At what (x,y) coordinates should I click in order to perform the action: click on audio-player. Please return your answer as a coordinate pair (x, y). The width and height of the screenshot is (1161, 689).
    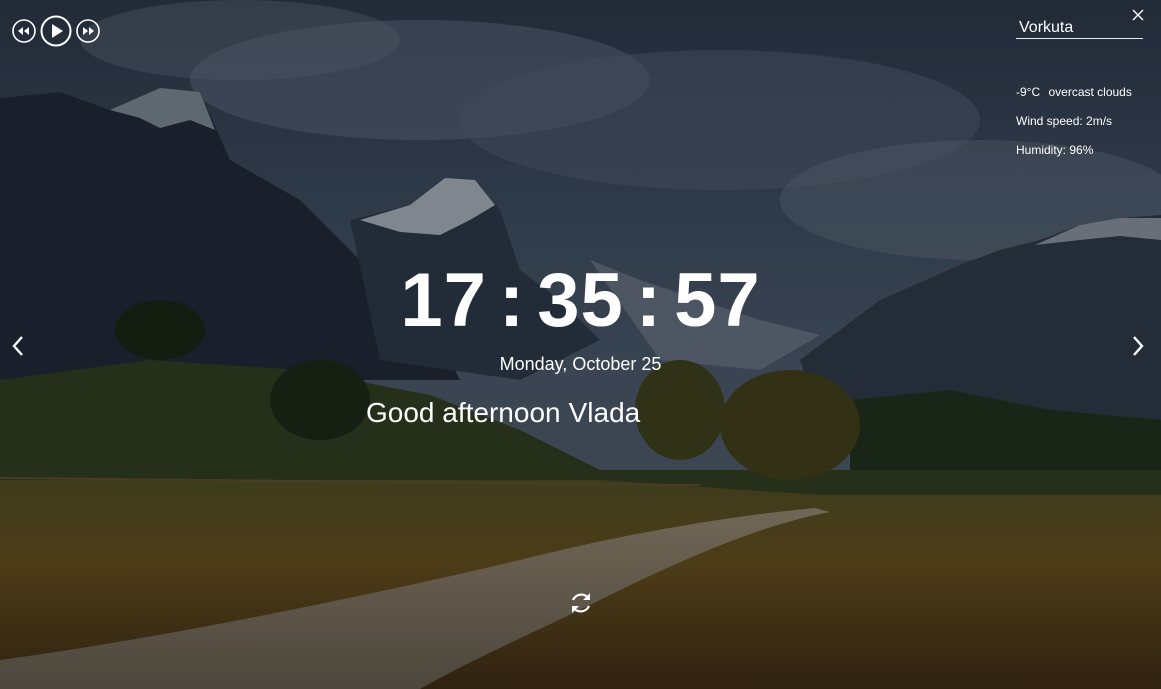
    Looking at the image, I should click on (56, 31).